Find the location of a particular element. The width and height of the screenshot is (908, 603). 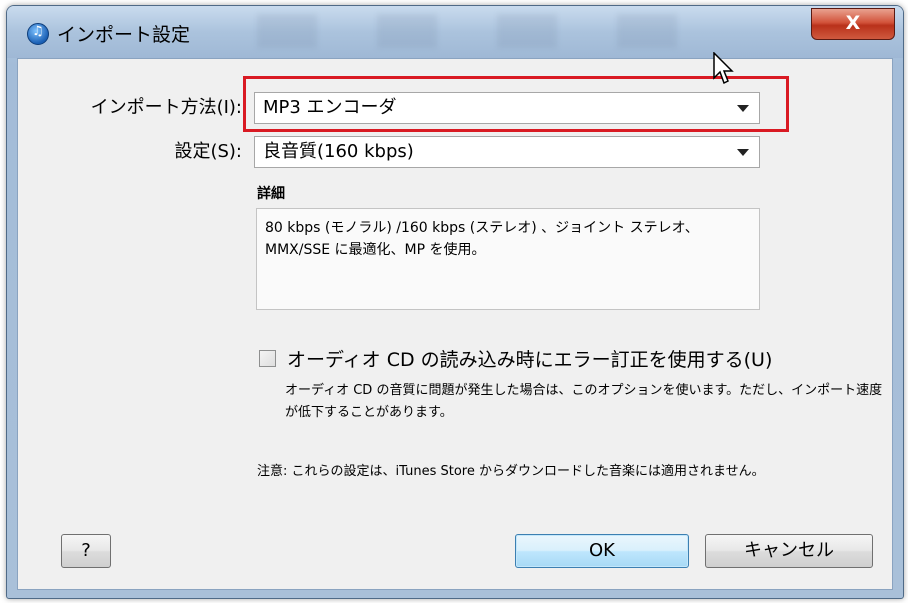

import-method-label: インポート方法(I): is located at coordinates (166, 107).